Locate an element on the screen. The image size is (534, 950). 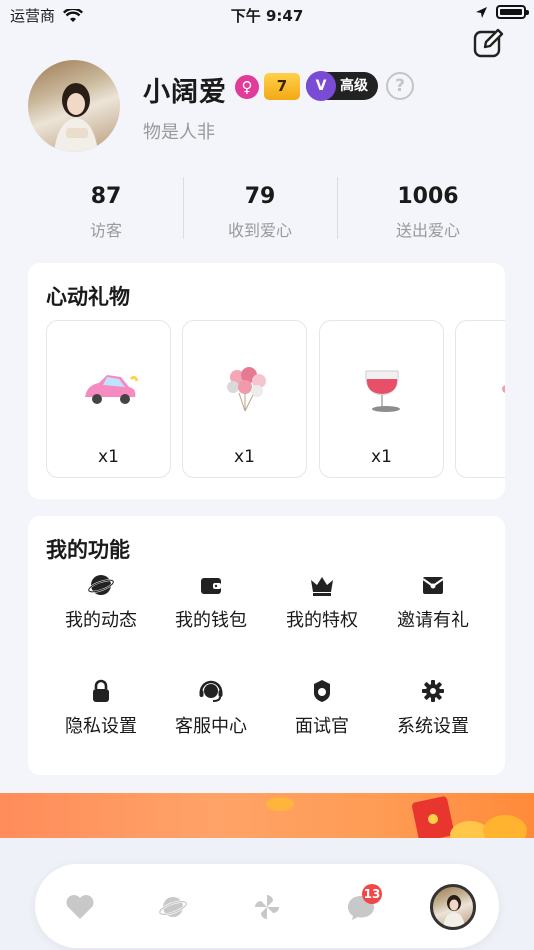
vip-badge: V 高级 is located at coordinates (342, 86).